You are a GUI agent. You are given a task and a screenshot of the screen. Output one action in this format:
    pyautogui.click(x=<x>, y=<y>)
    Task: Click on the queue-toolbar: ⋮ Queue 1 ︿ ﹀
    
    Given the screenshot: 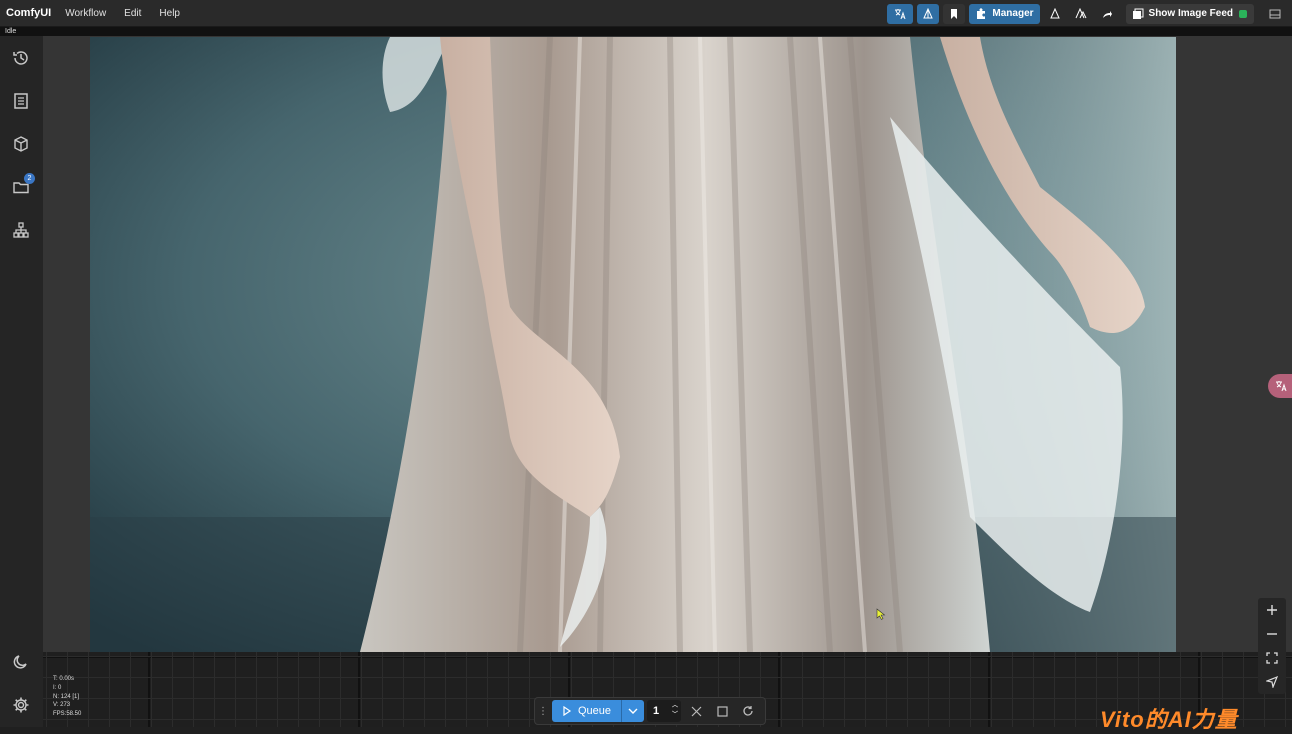 What is the action you would take?
    pyautogui.click(x=650, y=711)
    